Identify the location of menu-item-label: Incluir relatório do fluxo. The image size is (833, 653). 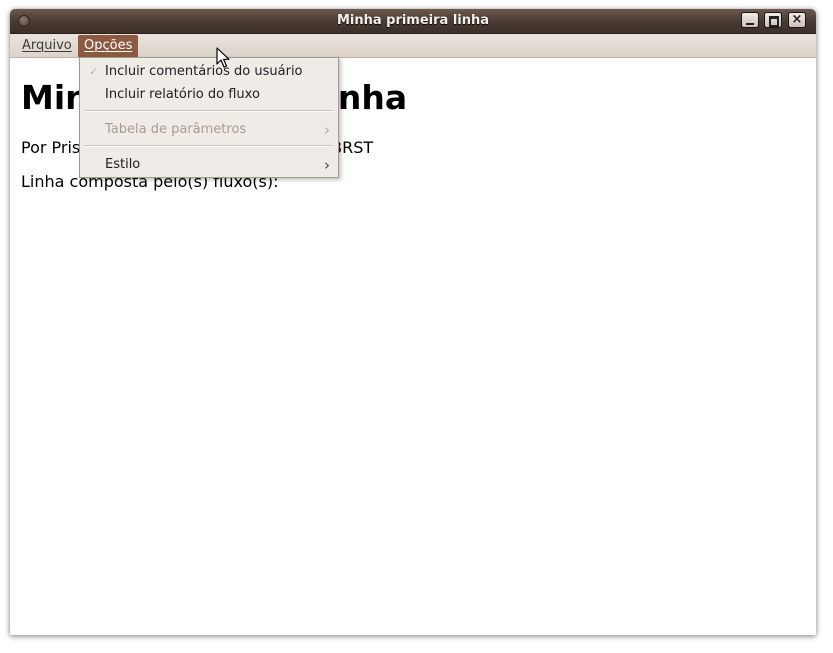
(182, 94).